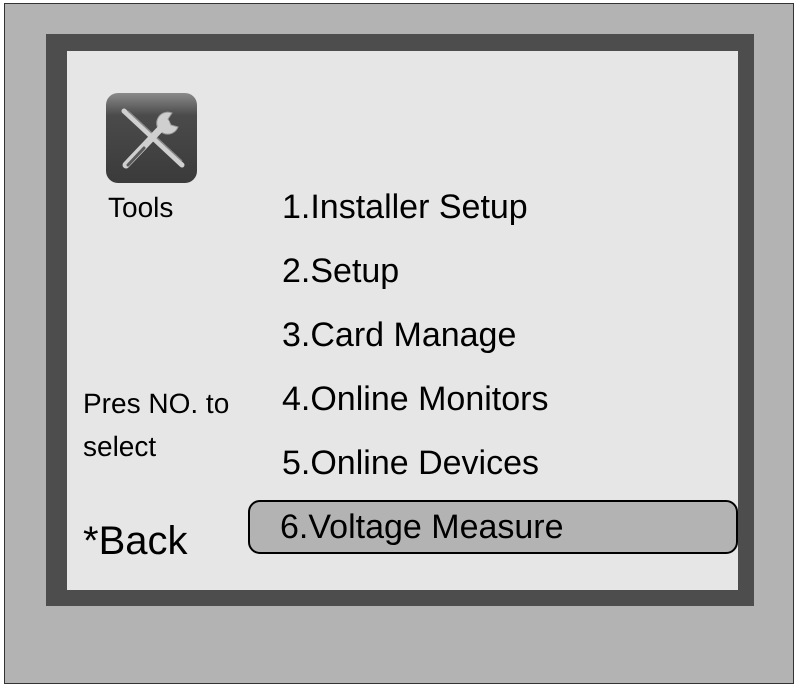 The image size is (798, 688). I want to click on menu-item: 5.Online Devices, so click(493, 463).